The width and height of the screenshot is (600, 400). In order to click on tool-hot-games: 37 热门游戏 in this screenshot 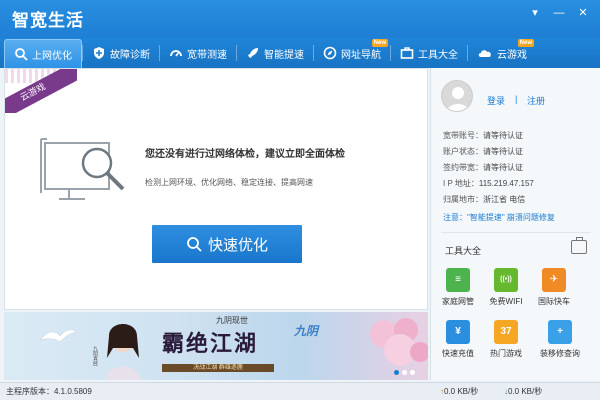, I will do `click(506, 339)`.